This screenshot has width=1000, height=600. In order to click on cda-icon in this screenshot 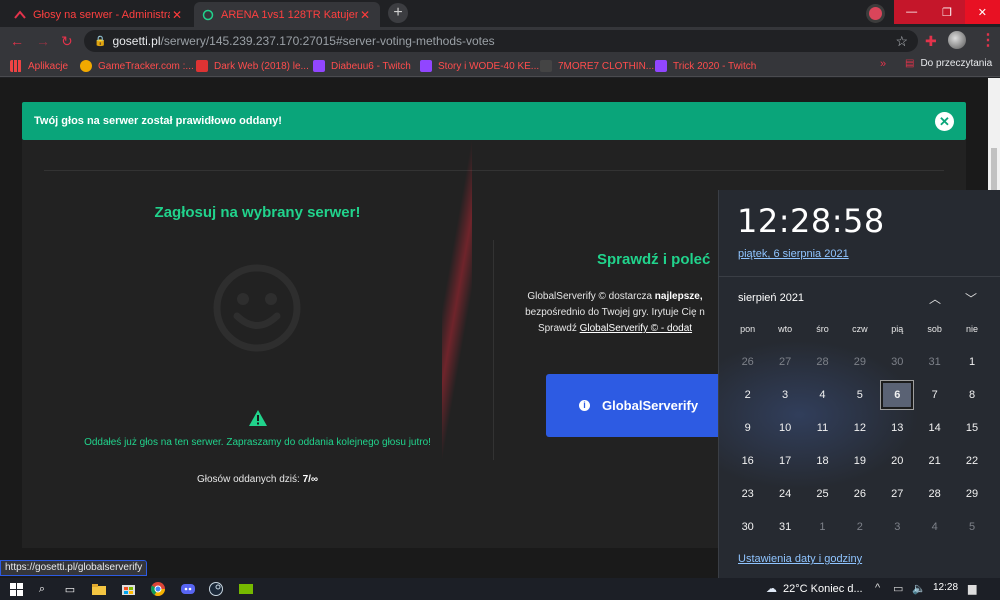, I will do `click(202, 66)`.